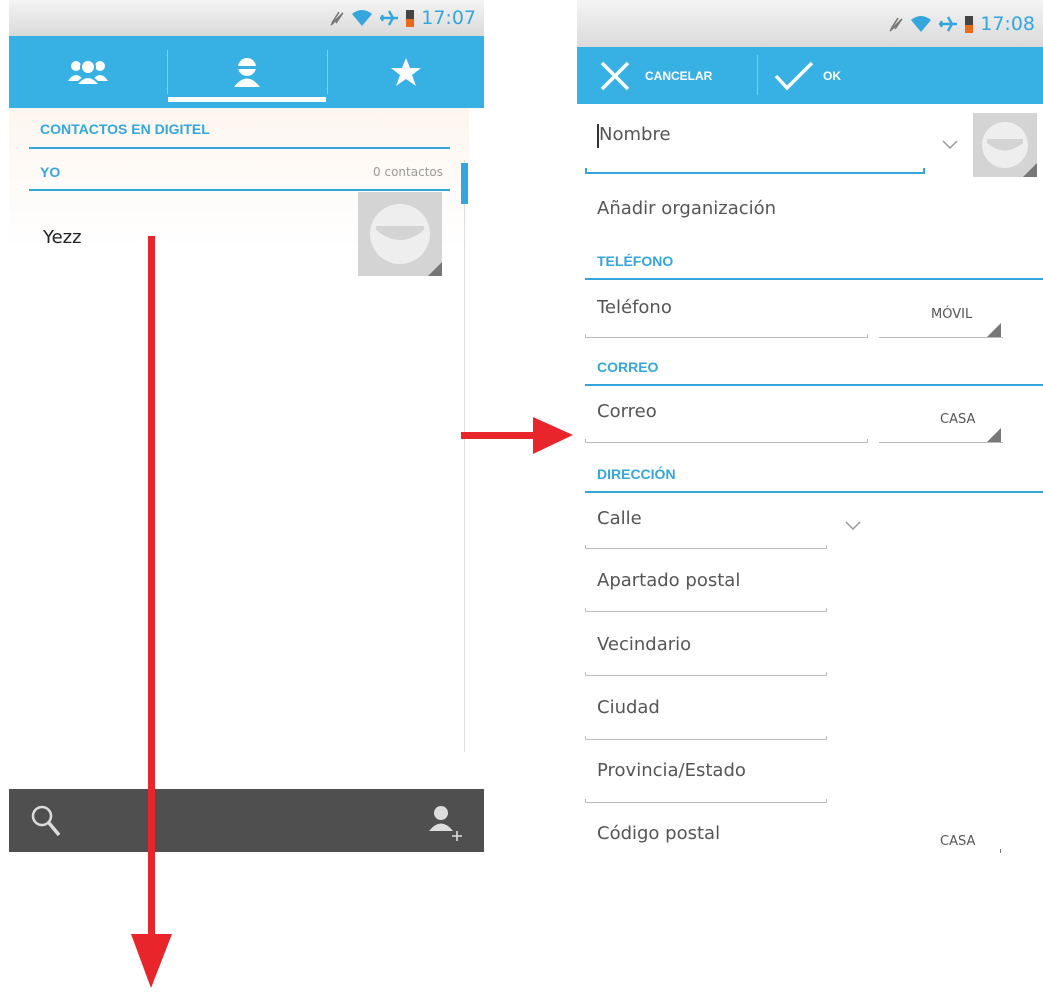 This screenshot has width=1043, height=998. Describe the element at coordinates (151, 586) in the screenshot. I see `down-arrow-shaft` at that location.